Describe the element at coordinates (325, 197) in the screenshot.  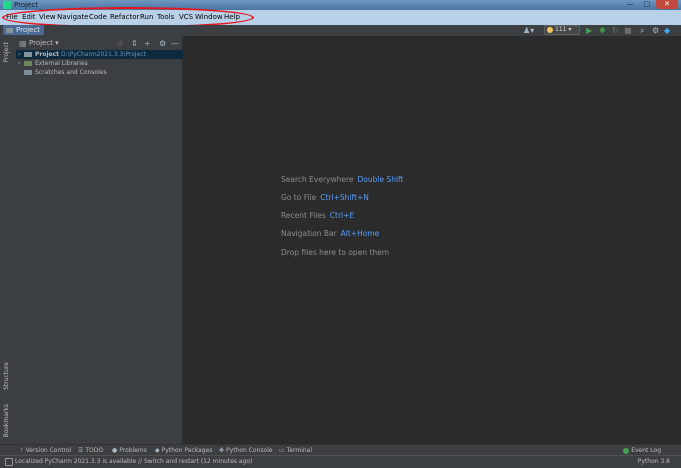
I see `hint-go-to-file: Go to File Ctrl+Shift+N` at that location.